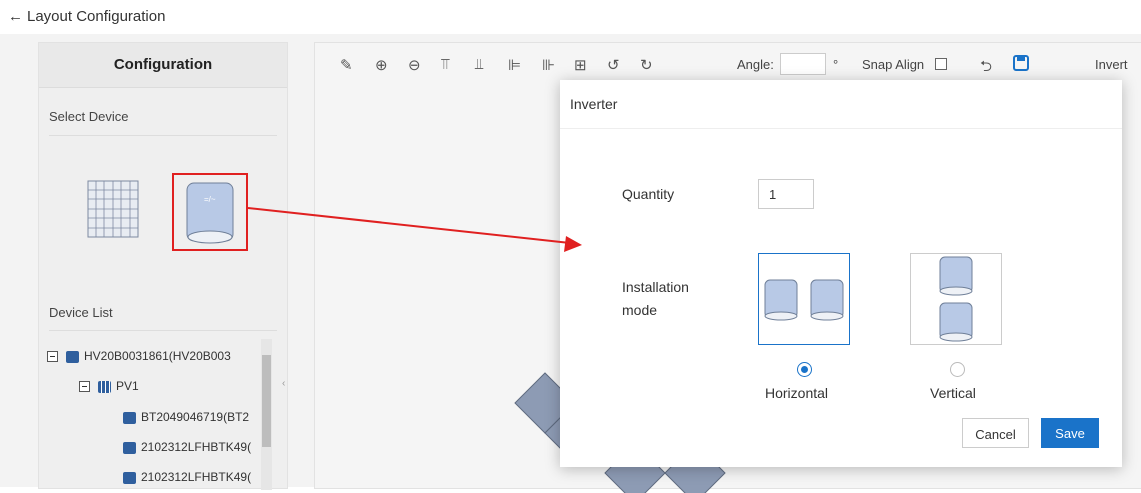  Describe the element at coordinates (286, 390) in the screenshot. I see `collapse-panel-icon: ‹` at that location.